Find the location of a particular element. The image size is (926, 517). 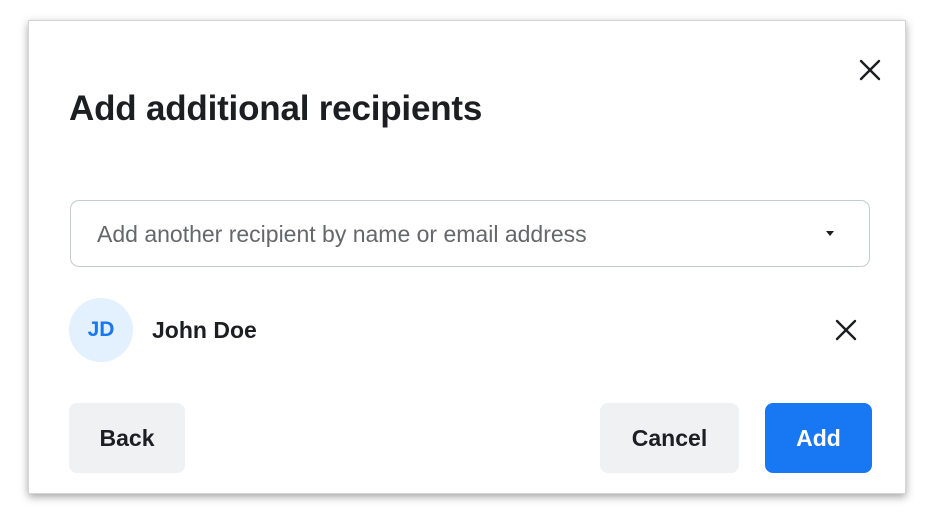

recipient-name: John Doe is located at coordinates (204, 330).